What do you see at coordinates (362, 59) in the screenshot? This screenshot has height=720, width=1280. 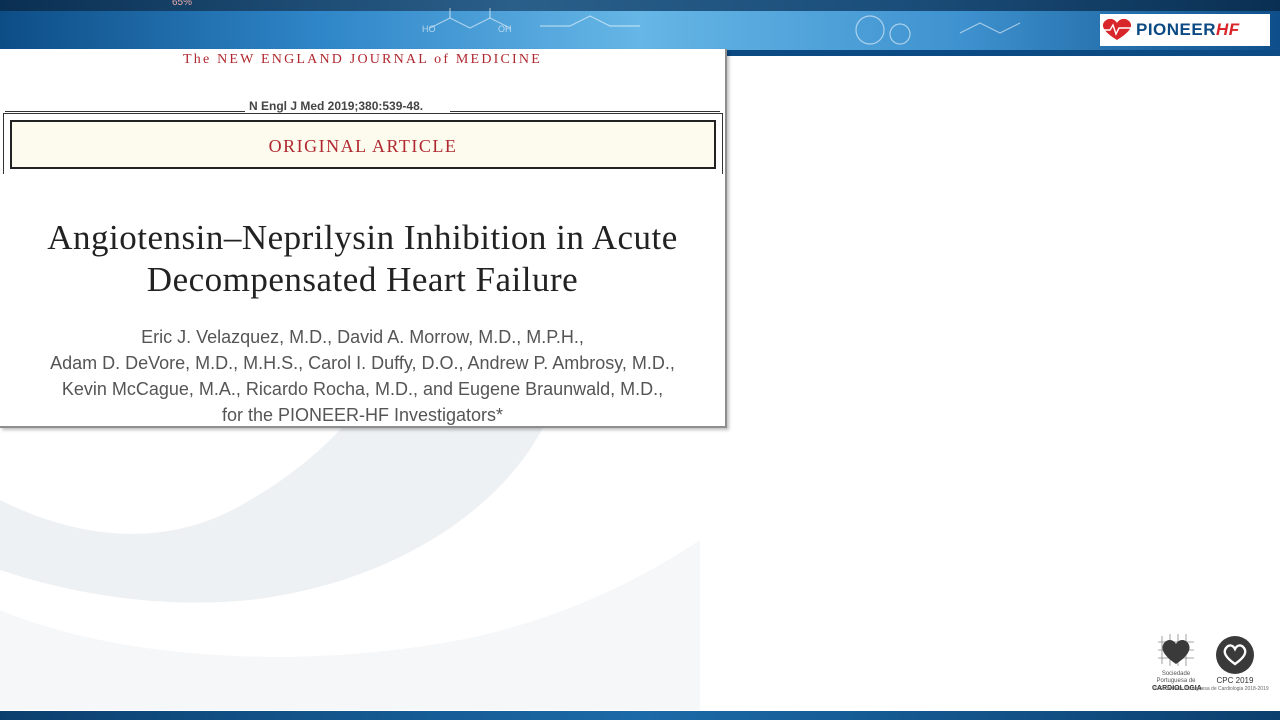 I see `journal-name: The NEW ENGLAND JOURNAL of MEDICINE` at bounding box center [362, 59].